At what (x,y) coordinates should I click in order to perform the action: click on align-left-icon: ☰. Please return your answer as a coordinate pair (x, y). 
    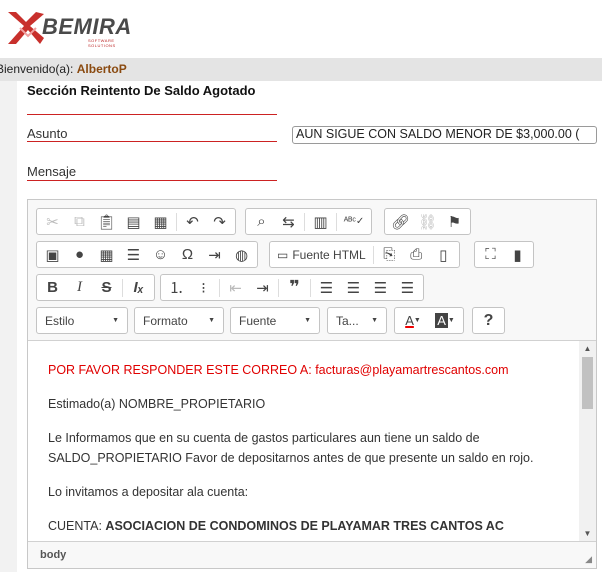
    Looking at the image, I should click on (326, 288).